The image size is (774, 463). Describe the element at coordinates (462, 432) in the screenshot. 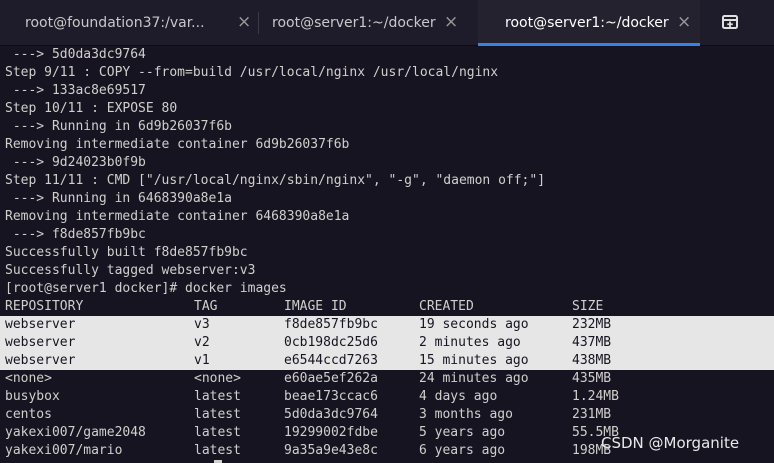

I see `table-cell-created: 5 years ago` at that location.